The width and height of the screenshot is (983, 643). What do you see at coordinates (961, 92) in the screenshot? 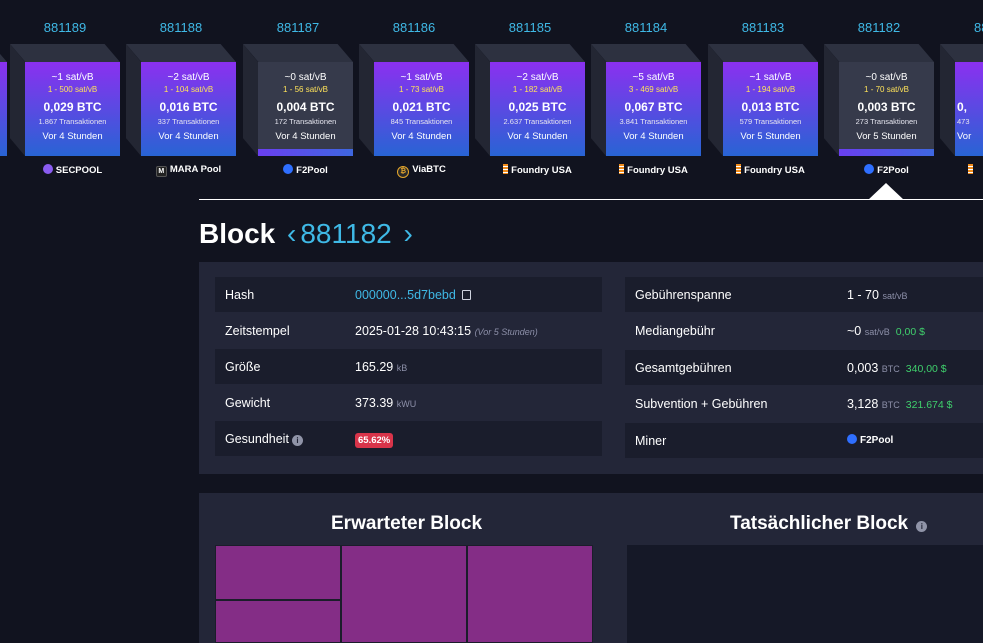
I see `block-cube: 881181 0, 473 Vor` at bounding box center [961, 92].